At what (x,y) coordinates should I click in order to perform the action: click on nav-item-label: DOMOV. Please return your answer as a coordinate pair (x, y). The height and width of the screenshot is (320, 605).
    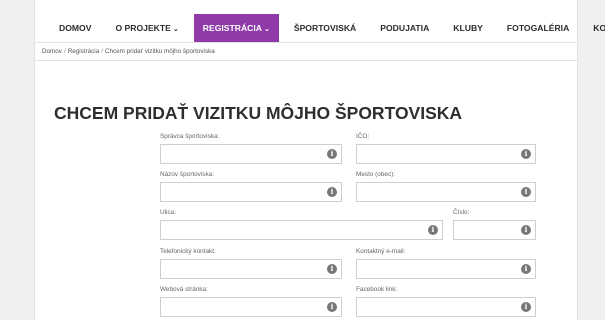
    Looking at the image, I should click on (75, 28).